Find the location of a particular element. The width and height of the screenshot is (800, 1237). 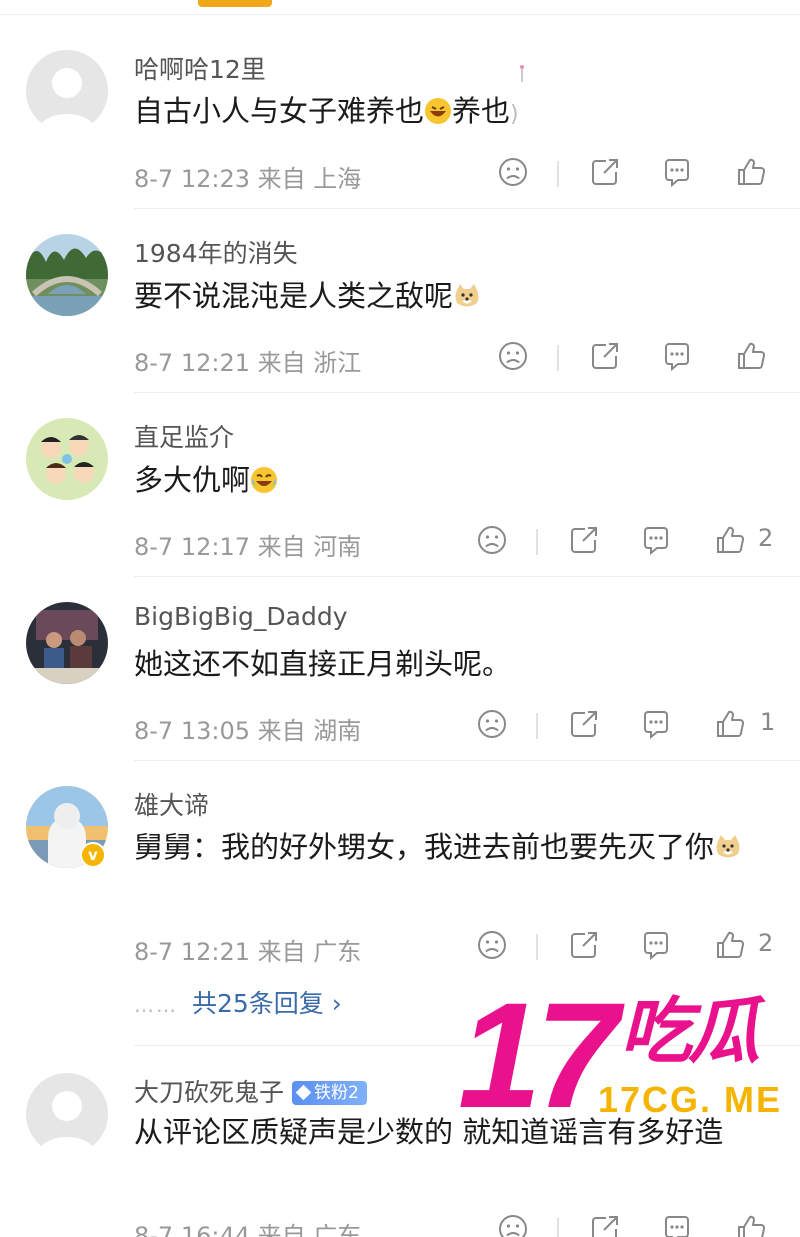

reply-count-label: 共25条回复 is located at coordinates (258, 1003).